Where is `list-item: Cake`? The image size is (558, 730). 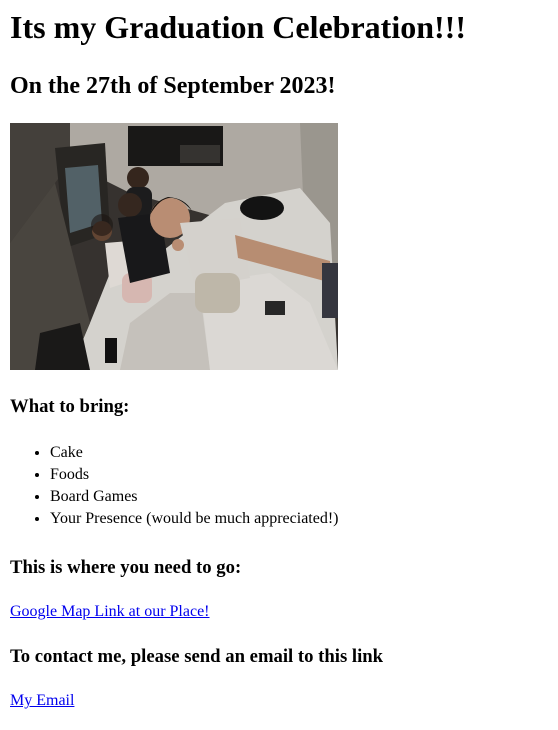 list-item: Cake is located at coordinates (304, 453).